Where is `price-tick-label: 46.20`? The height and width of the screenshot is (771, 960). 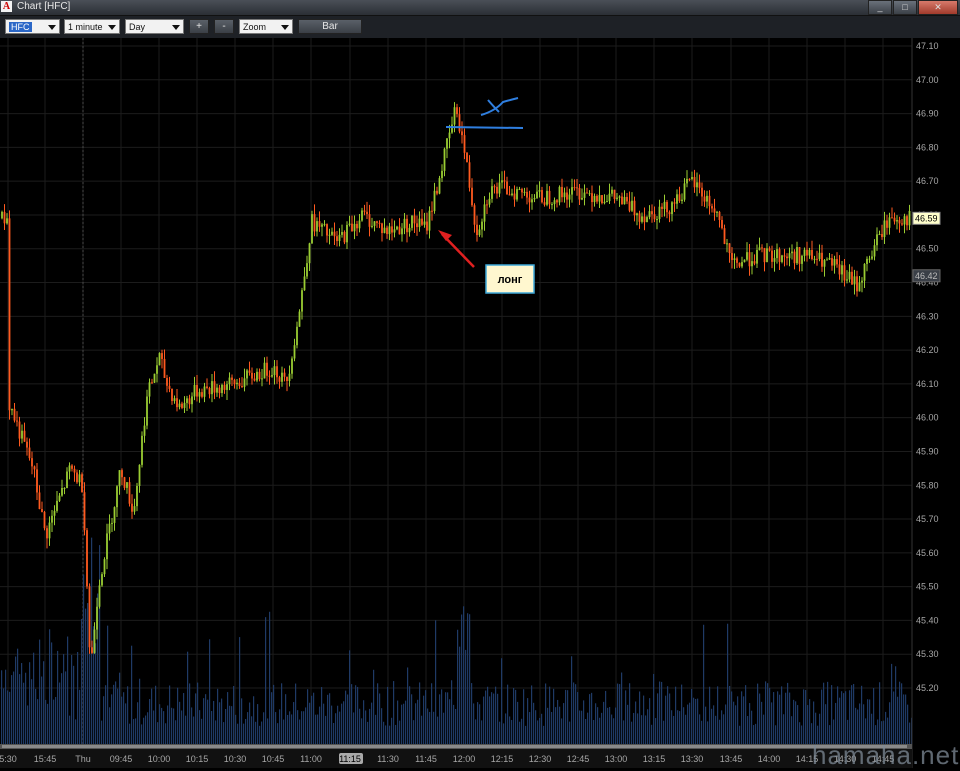
price-tick-label: 46.20 is located at coordinates (927, 350).